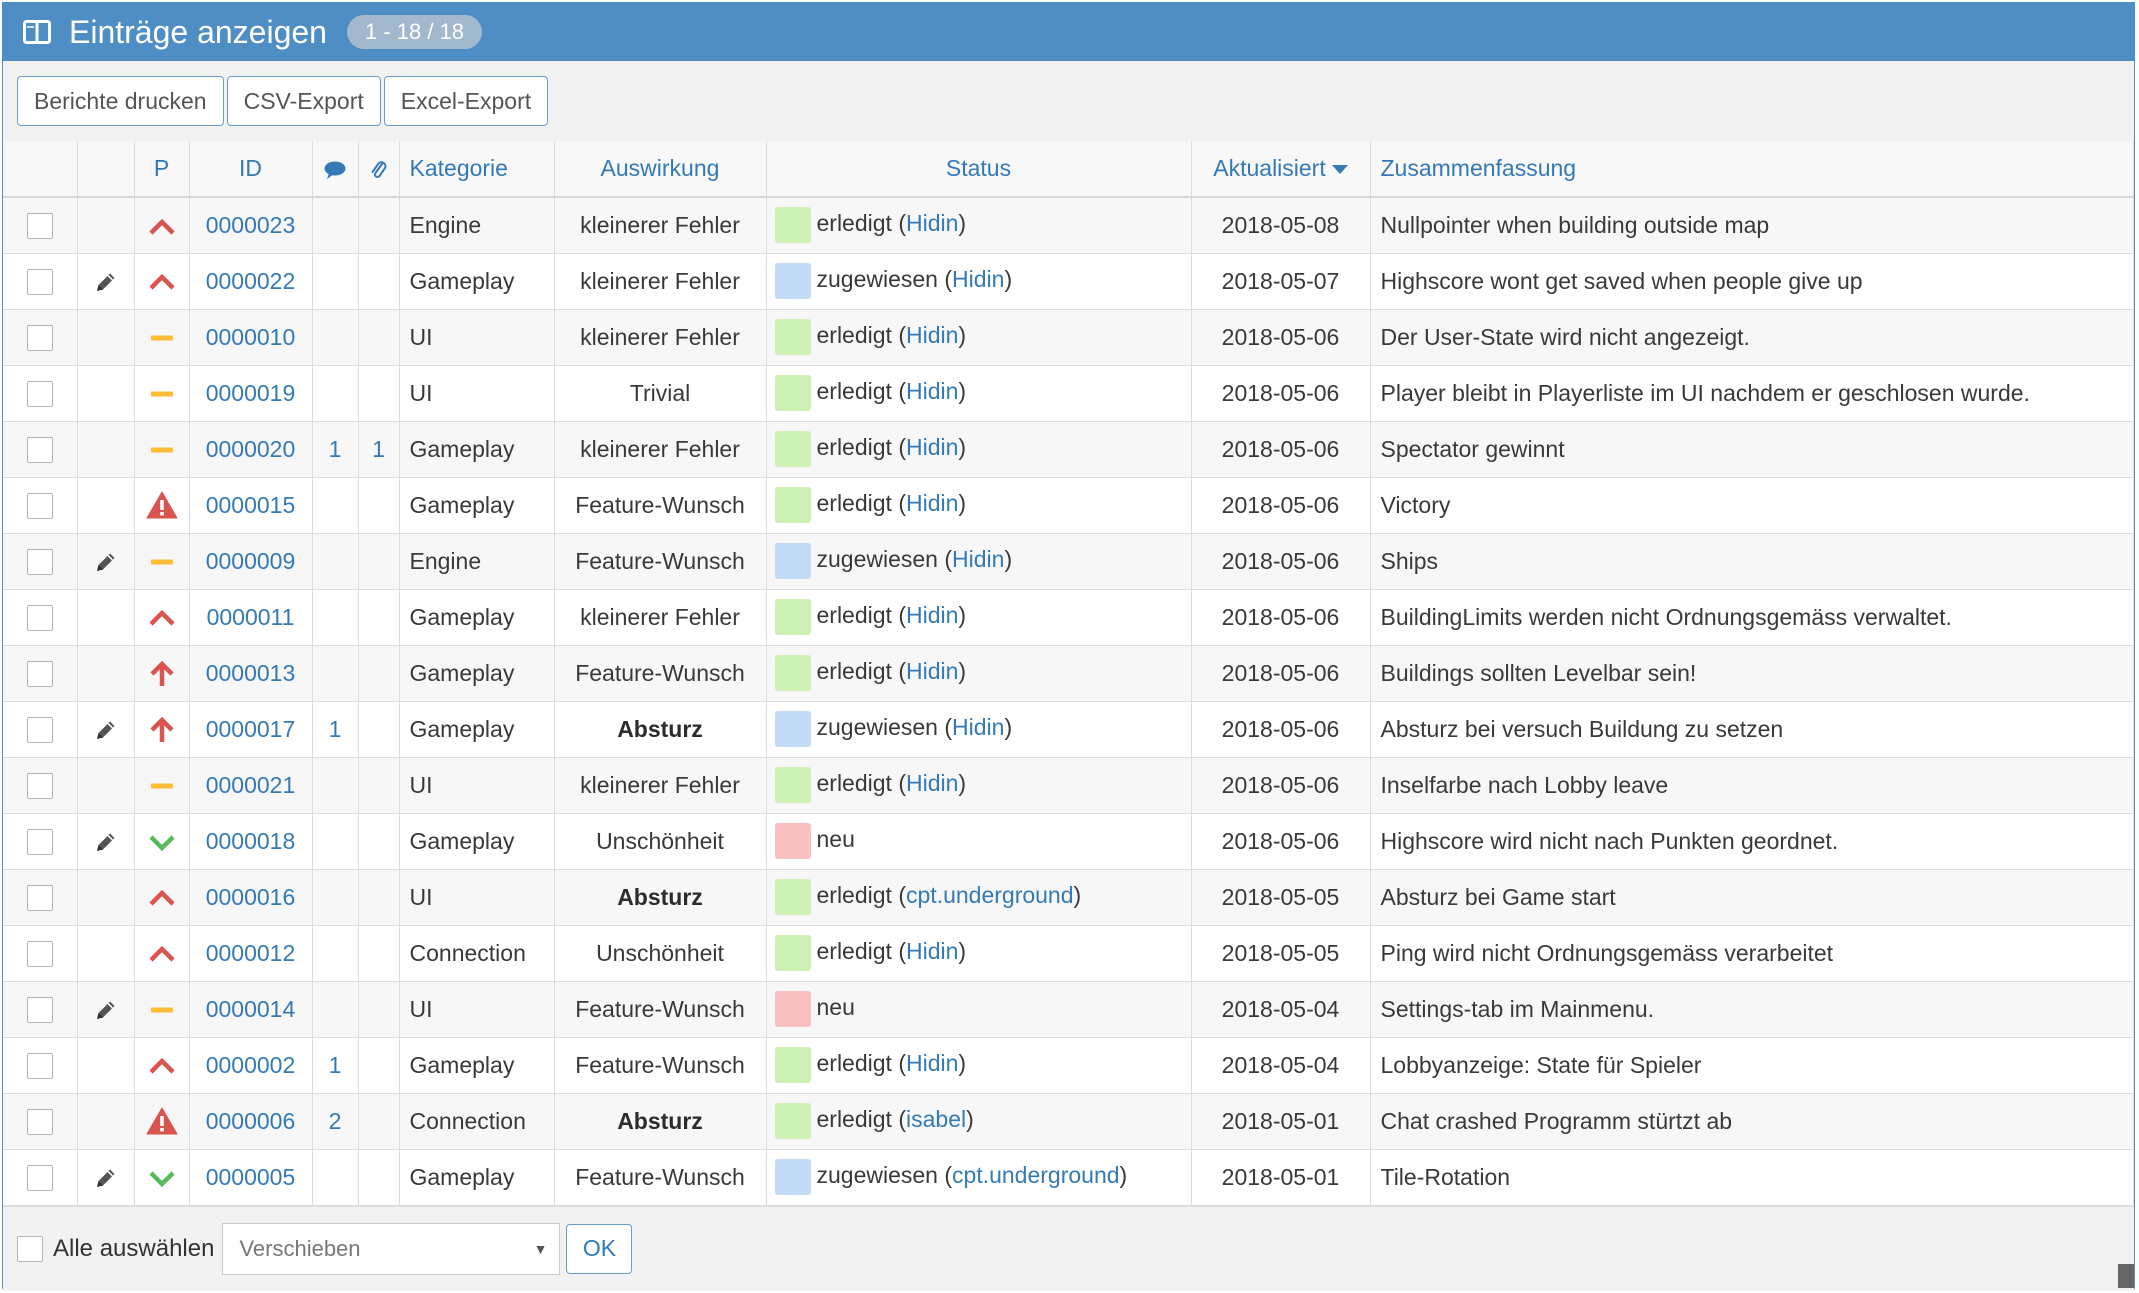 Image resolution: width=2139 pixels, height=1293 pixels. Describe the element at coordinates (1752, 897) in the screenshot. I see `row-summary-cell: Absturz bei Game start` at that location.